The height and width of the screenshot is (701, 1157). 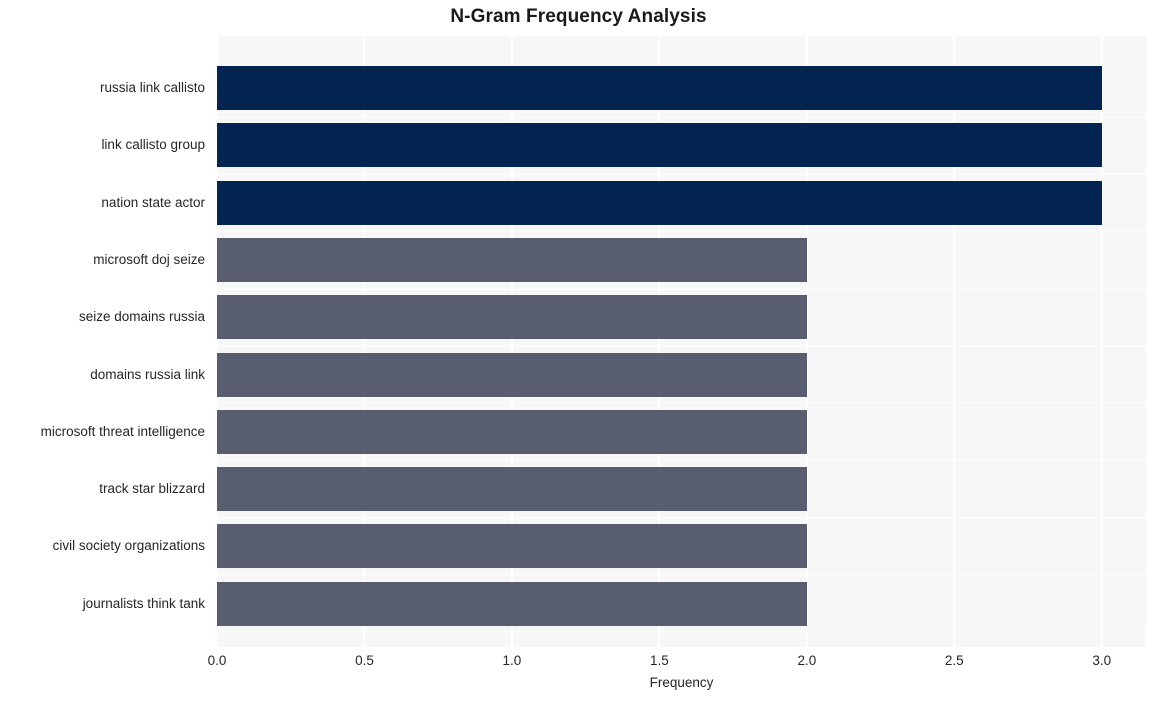 What do you see at coordinates (152, 488) in the screenshot?
I see `y-axis-tick-label: track star blizzard` at bounding box center [152, 488].